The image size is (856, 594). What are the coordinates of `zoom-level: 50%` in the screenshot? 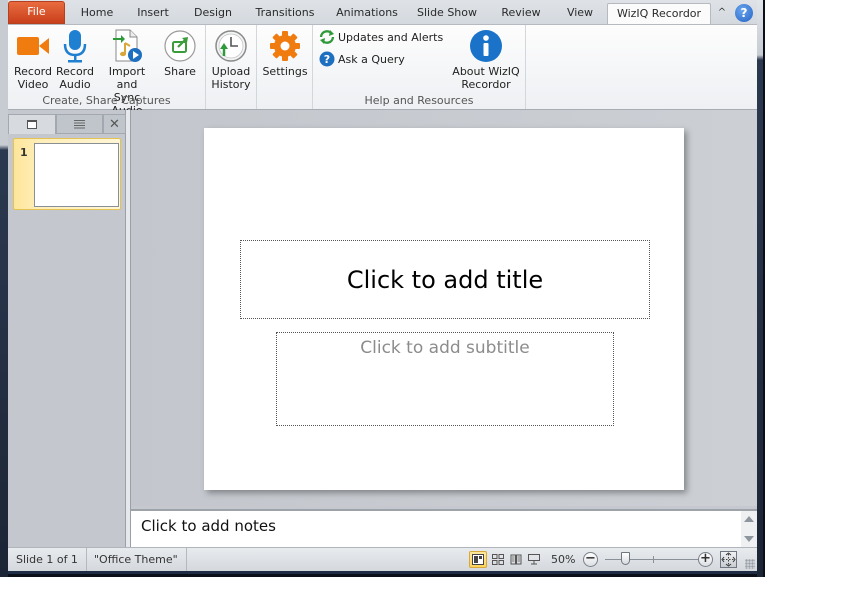 It's located at (563, 559).